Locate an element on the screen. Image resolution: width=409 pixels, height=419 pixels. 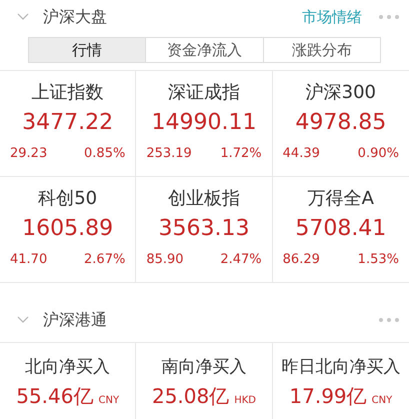
index-name: 万得全A is located at coordinates (341, 199).